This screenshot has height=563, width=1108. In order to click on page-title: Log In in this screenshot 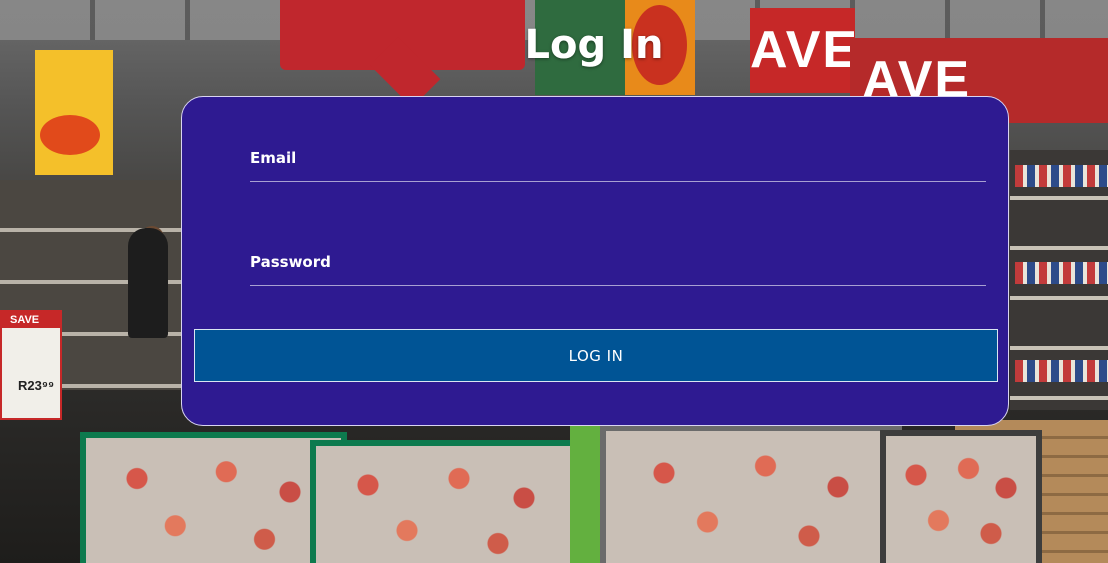, I will do `click(594, 45)`.